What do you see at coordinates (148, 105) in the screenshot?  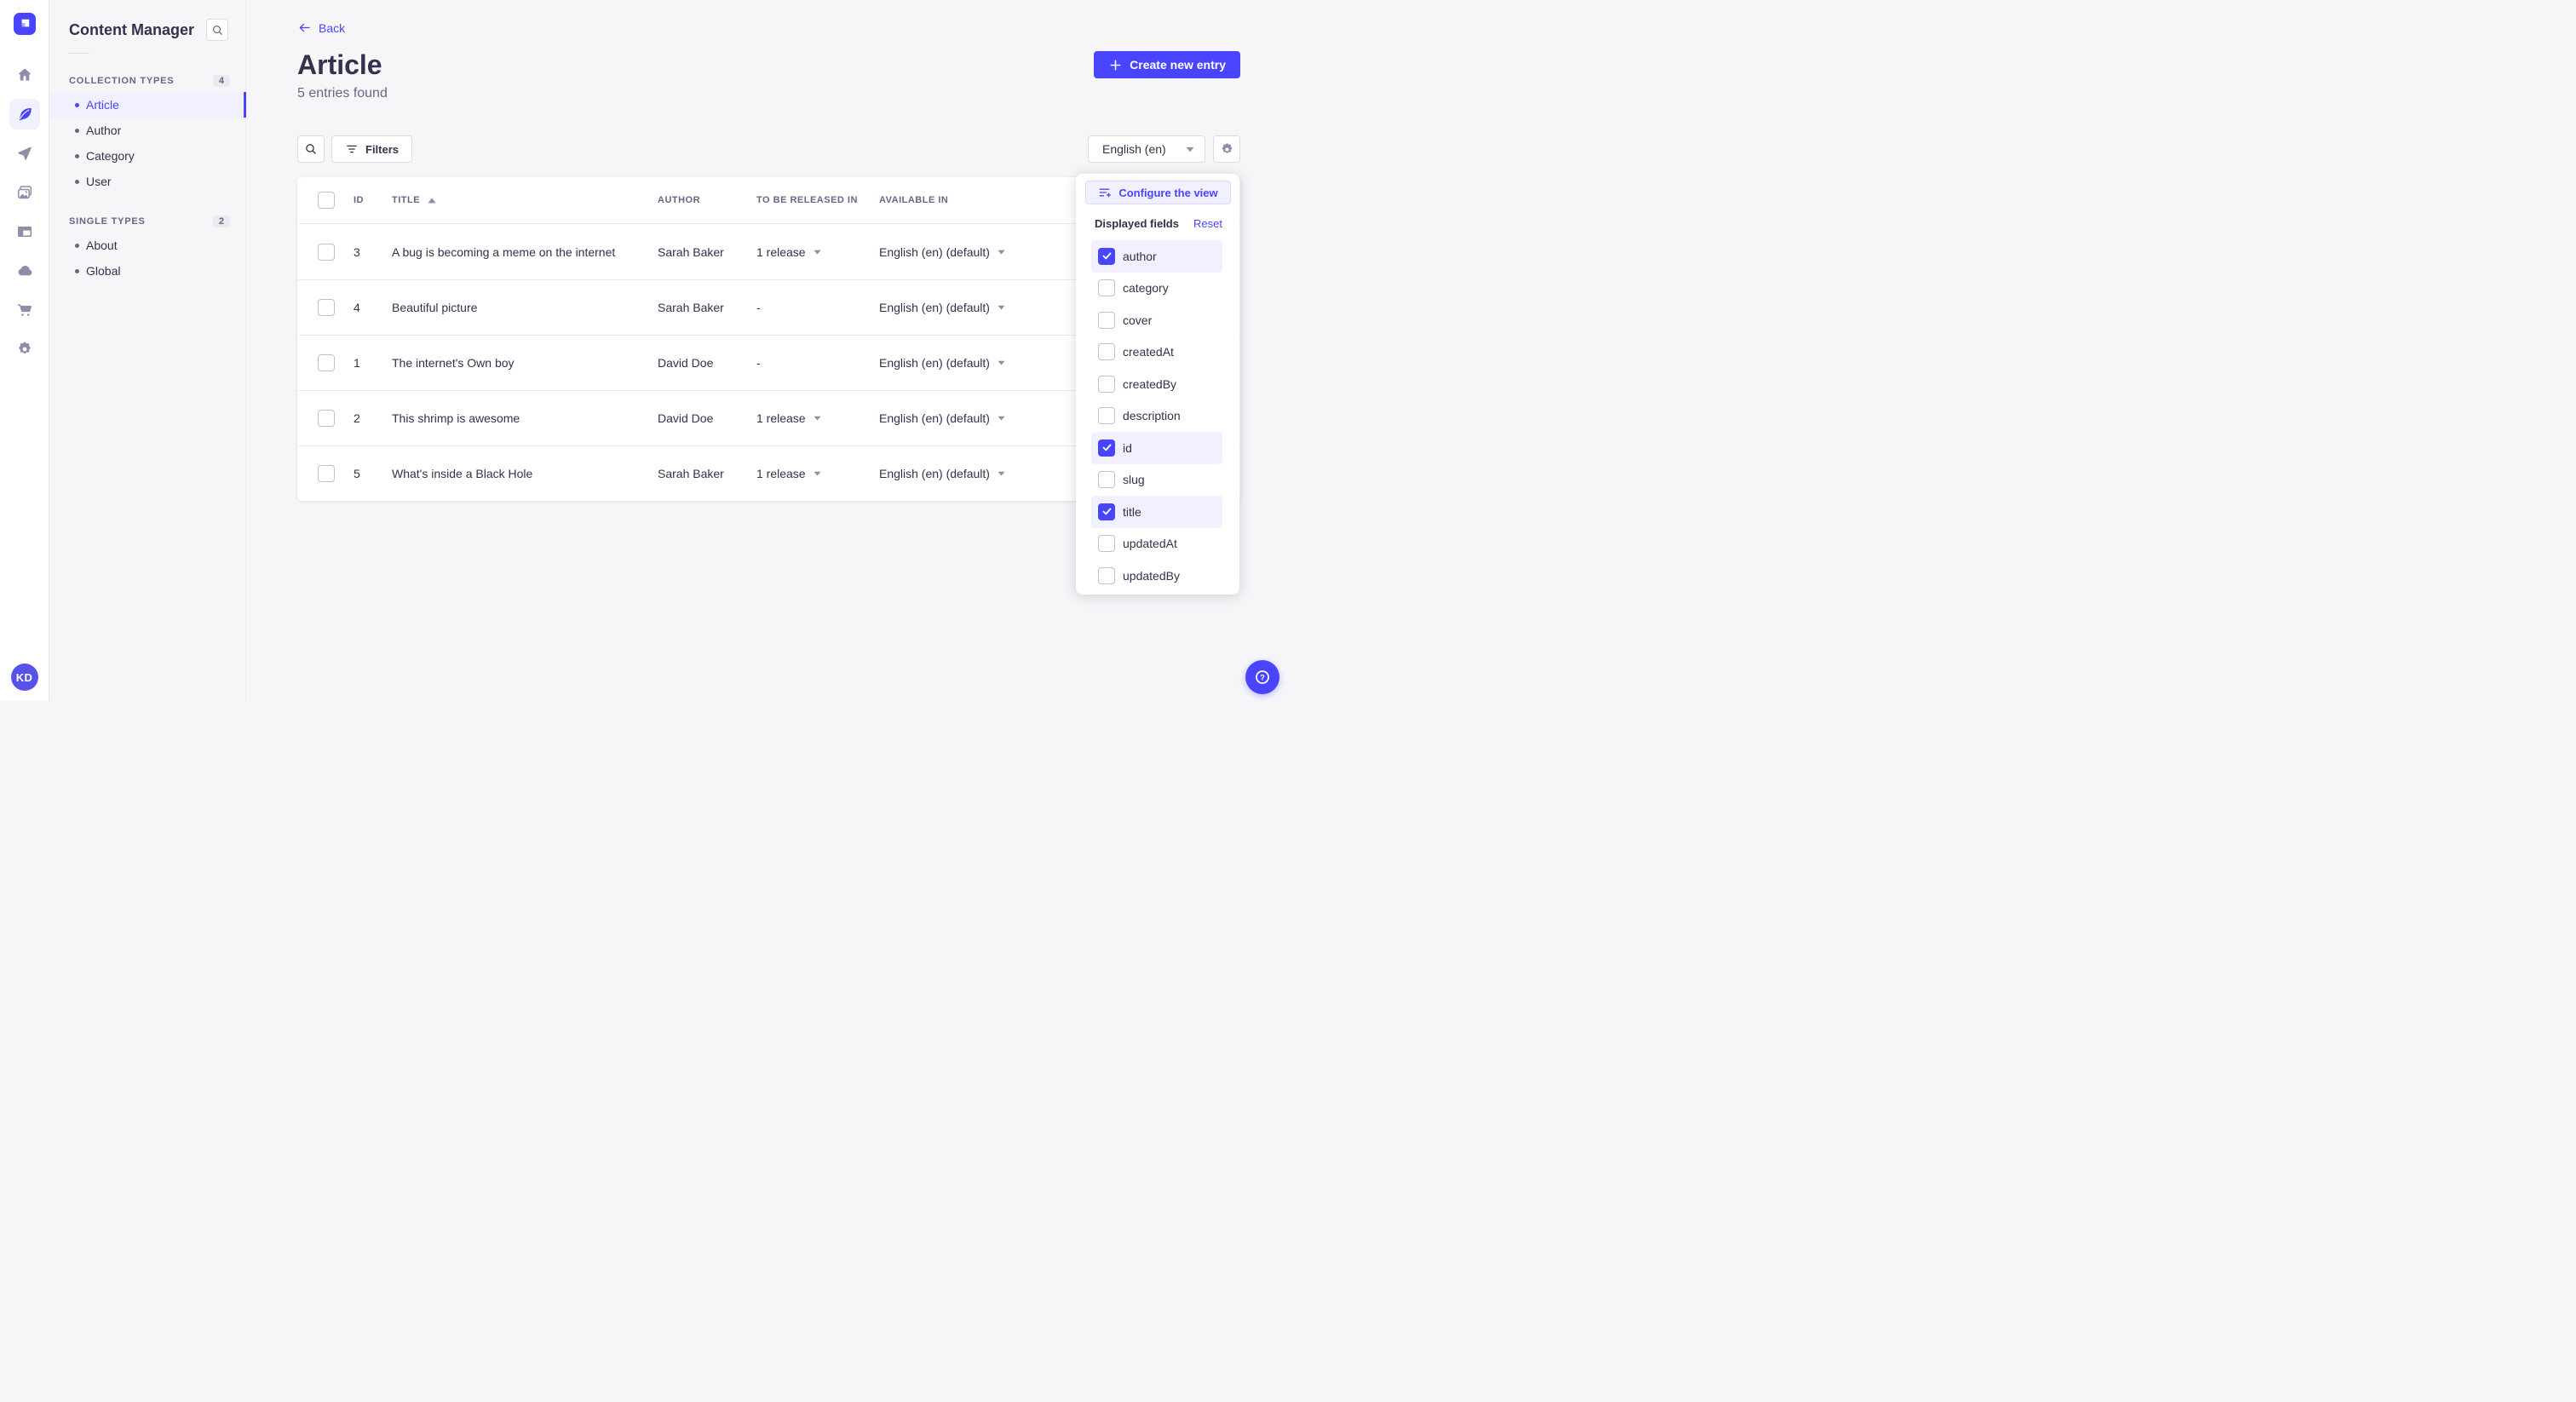 I see `sidebar-item-article: Article` at bounding box center [148, 105].